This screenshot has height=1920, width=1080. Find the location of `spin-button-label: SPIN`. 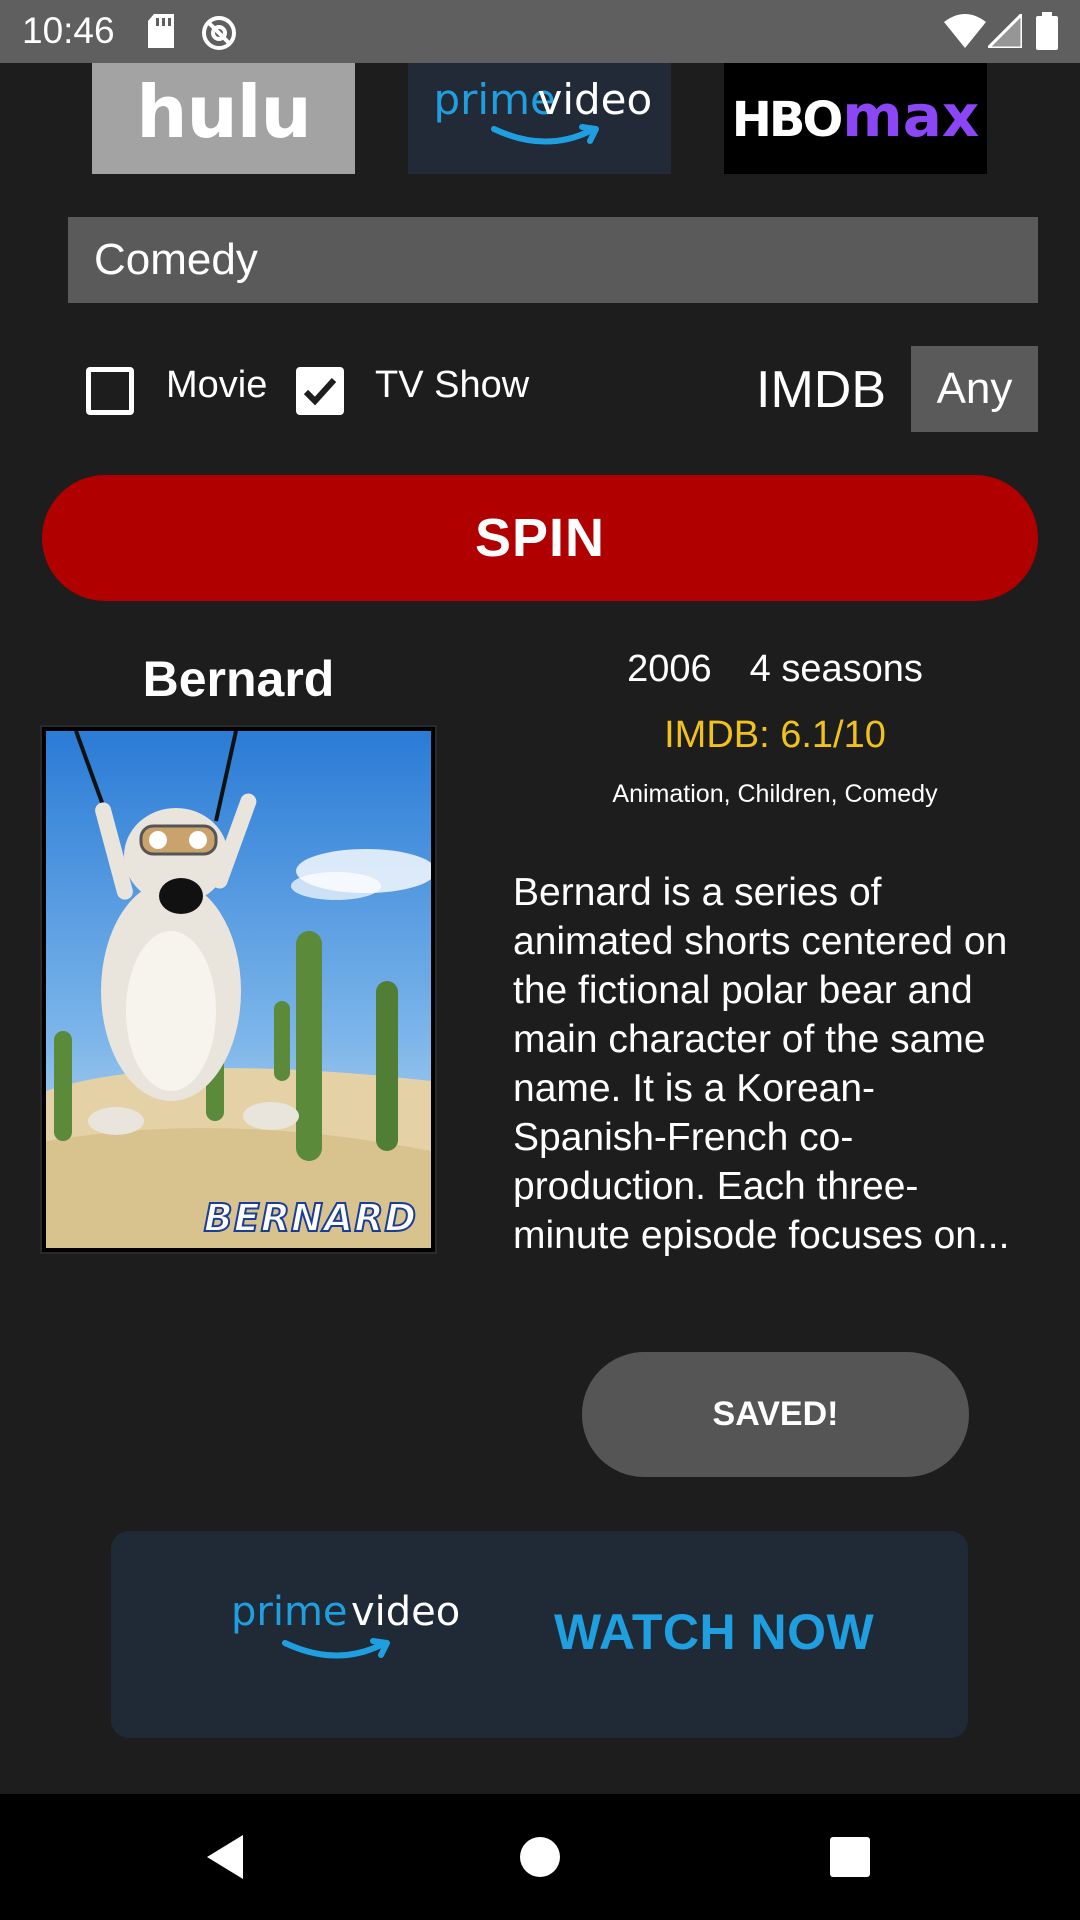

spin-button-label: SPIN is located at coordinates (540, 538).